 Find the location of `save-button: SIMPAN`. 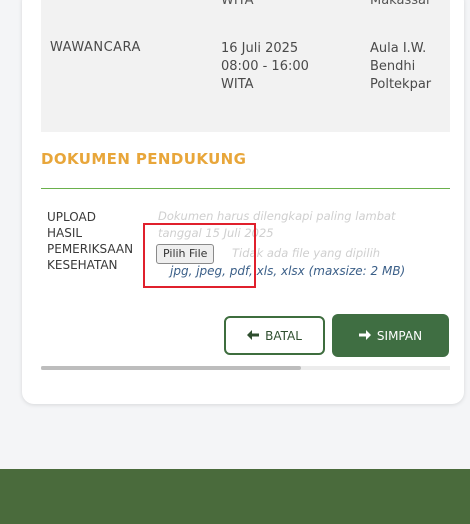

save-button: SIMPAN is located at coordinates (390, 335).